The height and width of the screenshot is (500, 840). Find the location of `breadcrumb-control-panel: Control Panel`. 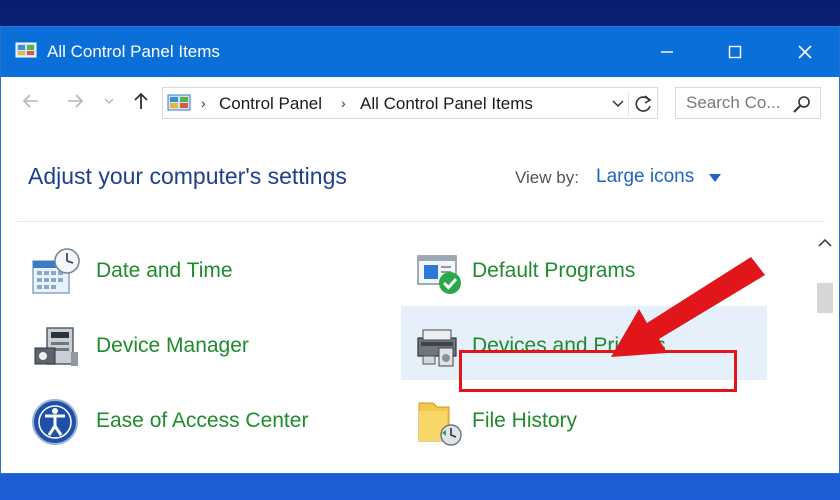

breadcrumb-control-panel: Control Panel is located at coordinates (270, 104).